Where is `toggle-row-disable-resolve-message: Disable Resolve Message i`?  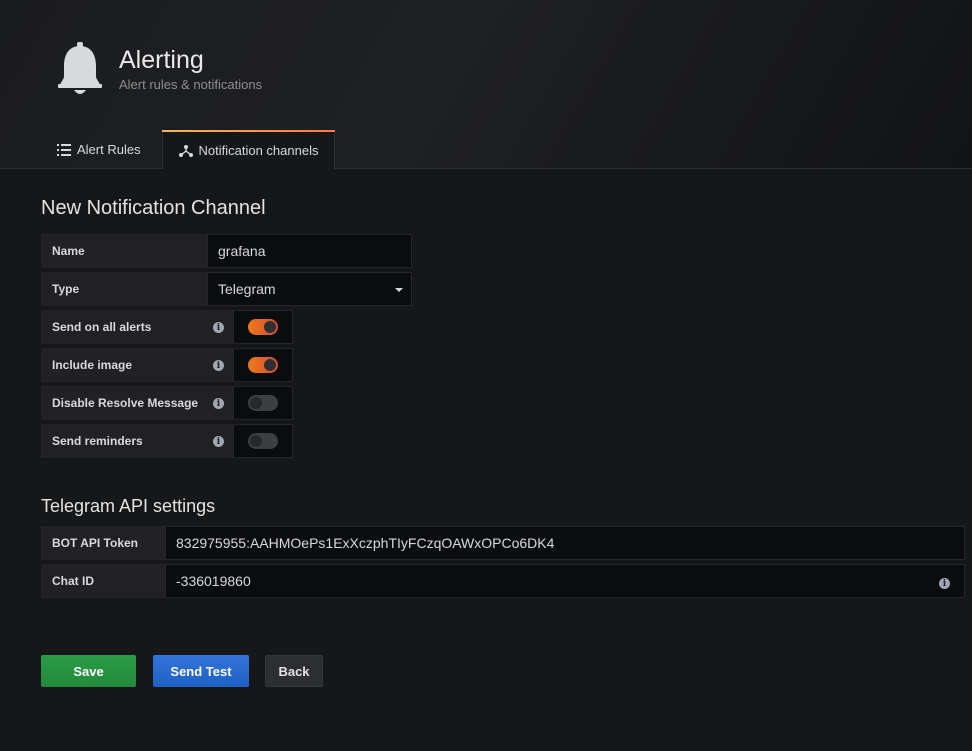 toggle-row-disable-resolve-message: Disable Resolve Message i is located at coordinates (167, 403).